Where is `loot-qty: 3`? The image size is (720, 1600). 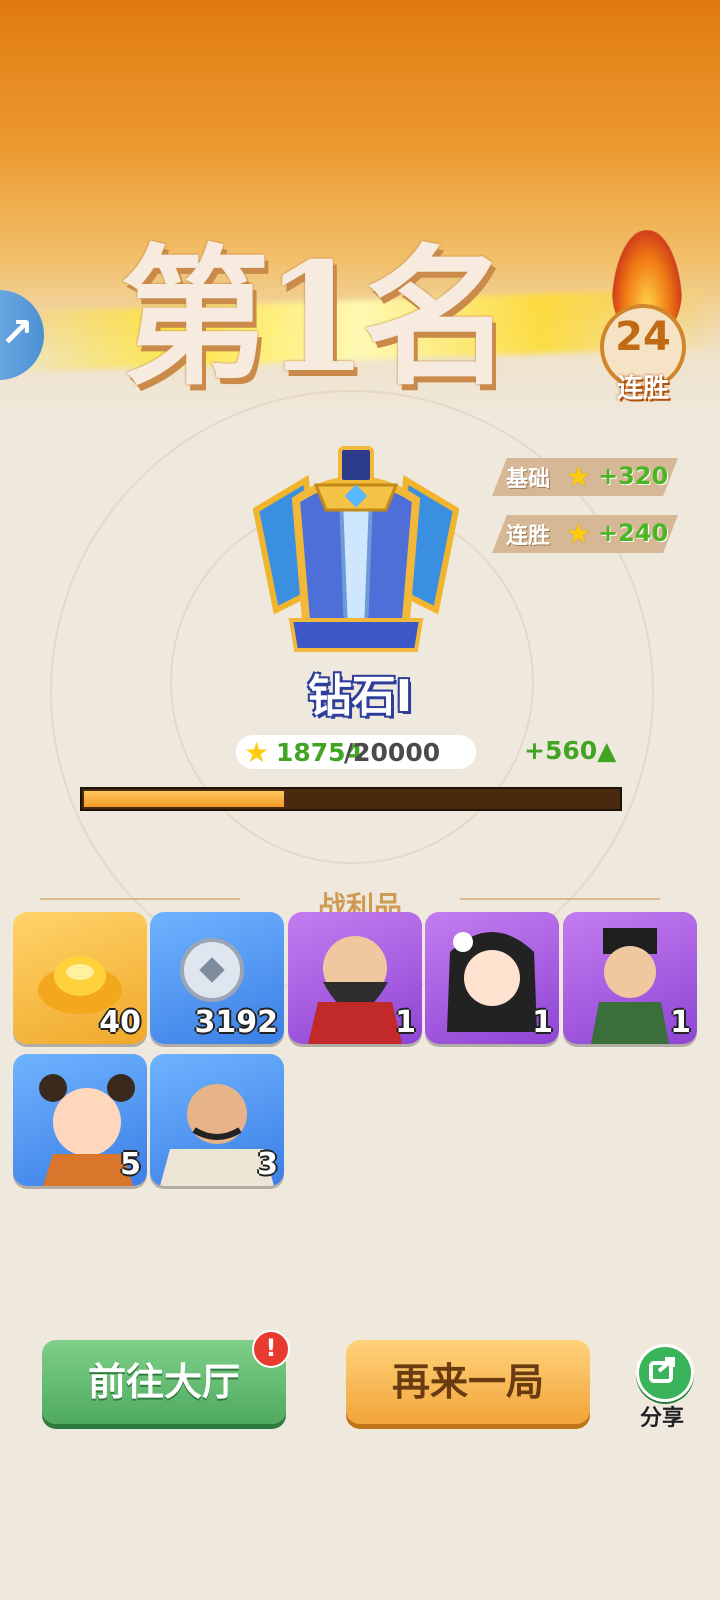
loot-qty: 3 is located at coordinates (267, 1164).